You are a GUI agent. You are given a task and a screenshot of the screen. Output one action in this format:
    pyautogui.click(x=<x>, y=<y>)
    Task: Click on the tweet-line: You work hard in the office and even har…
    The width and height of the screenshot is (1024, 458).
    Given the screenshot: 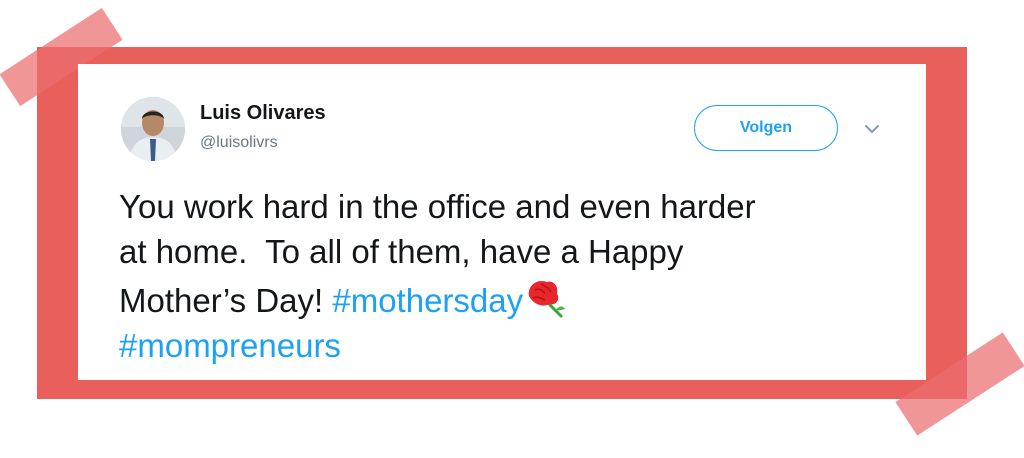 What is the action you would take?
    pyautogui.click(x=437, y=206)
    